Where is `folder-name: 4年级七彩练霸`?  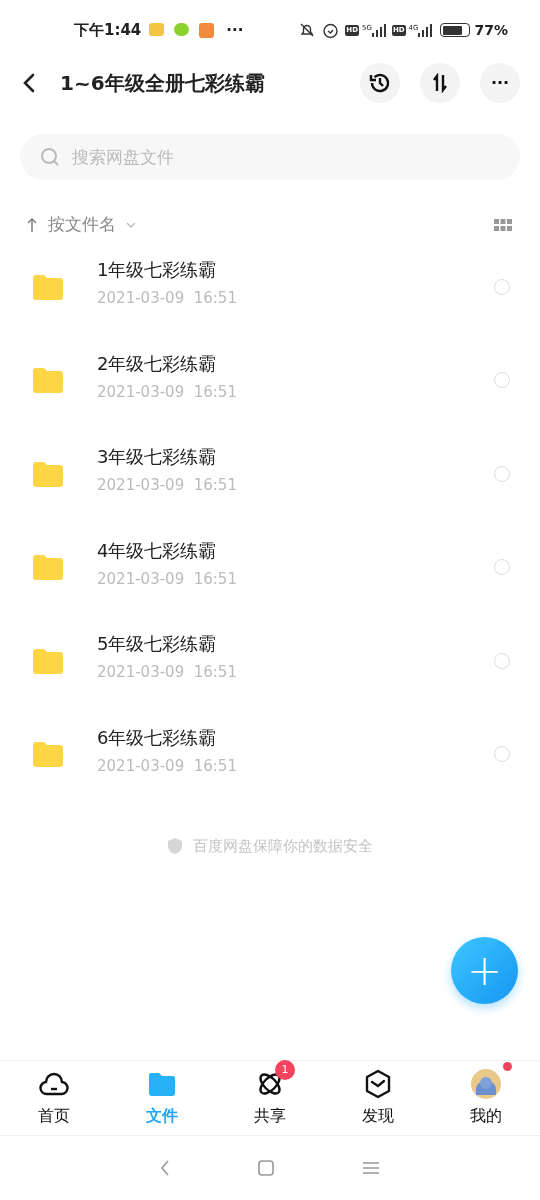 folder-name: 4年级七彩练霸 is located at coordinates (157, 550).